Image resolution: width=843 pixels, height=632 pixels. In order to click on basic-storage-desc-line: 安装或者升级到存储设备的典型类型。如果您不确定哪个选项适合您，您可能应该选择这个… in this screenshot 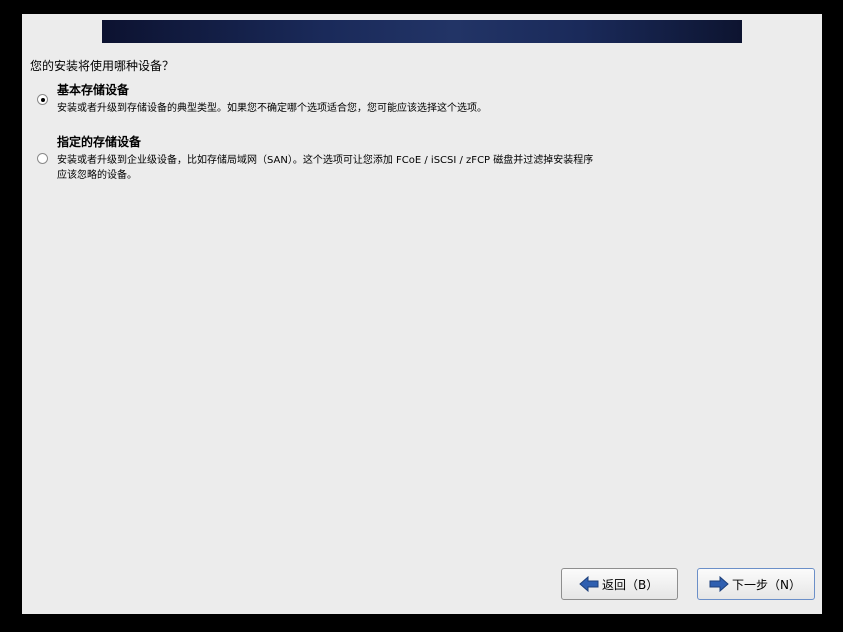, I will do `click(272, 108)`.